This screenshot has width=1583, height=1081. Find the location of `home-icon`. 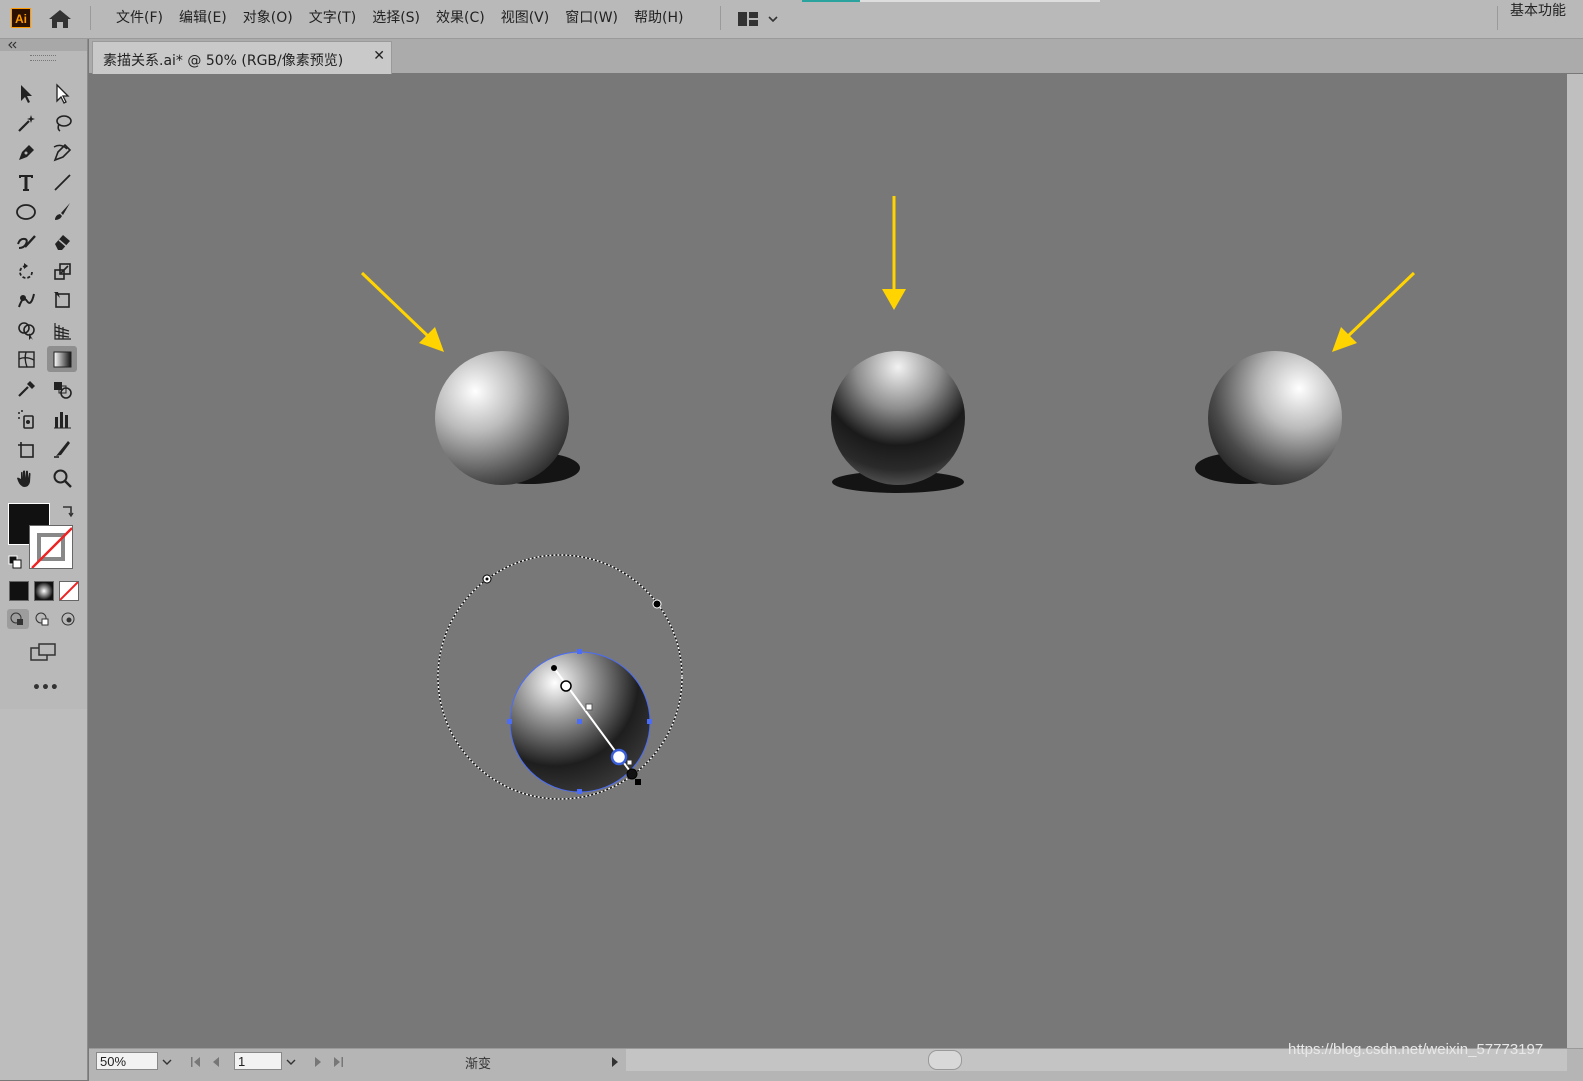

home-icon is located at coordinates (60, 19).